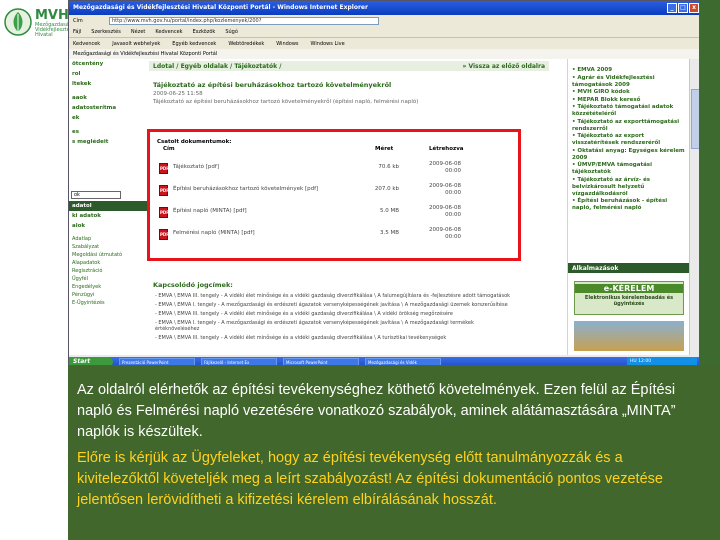 The height and width of the screenshot is (540, 720). I want to click on lnav-item: ki adatok, so click(108, 216).